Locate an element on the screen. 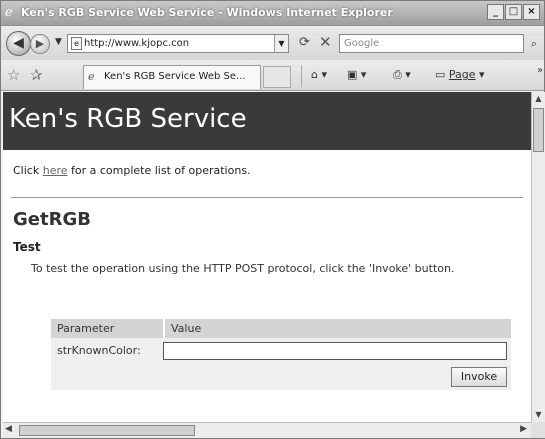  window-controls: _ □ × is located at coordinates (513, 12).